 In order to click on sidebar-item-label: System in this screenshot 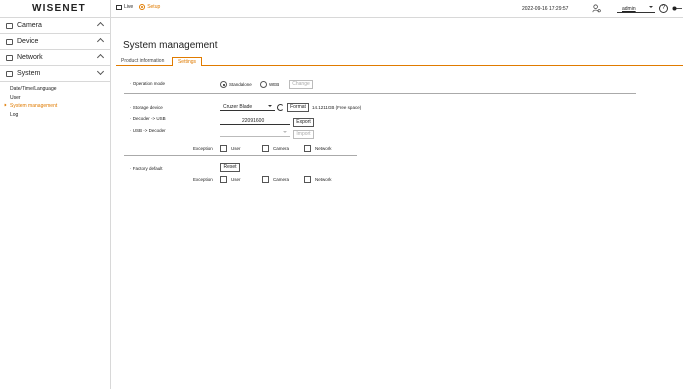, I will do `click(29, 73)`.